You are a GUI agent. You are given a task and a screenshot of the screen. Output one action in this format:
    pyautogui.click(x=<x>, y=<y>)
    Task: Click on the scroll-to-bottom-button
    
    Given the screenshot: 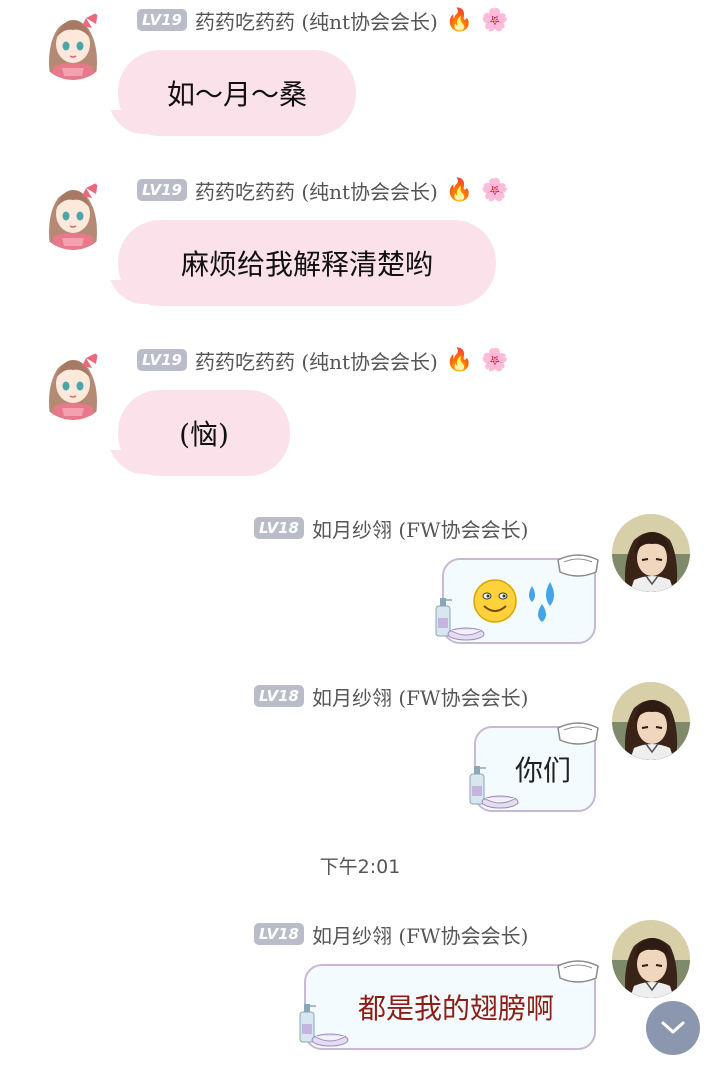 What is the action you would take?
    pyautogui.click(x=673, y=1028)
    